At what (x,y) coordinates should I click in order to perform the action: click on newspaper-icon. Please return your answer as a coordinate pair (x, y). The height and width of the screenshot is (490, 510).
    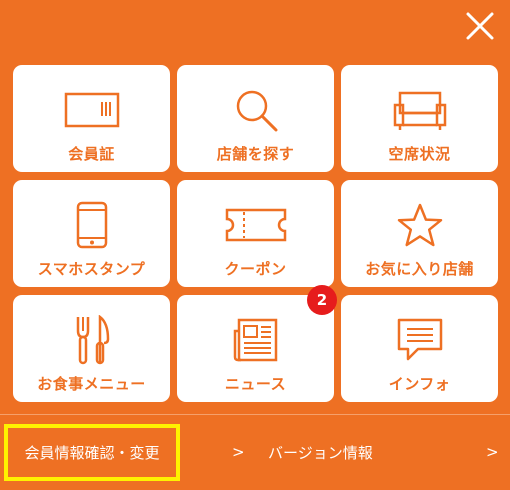
    Looking at the image, I should click on (255, 340).